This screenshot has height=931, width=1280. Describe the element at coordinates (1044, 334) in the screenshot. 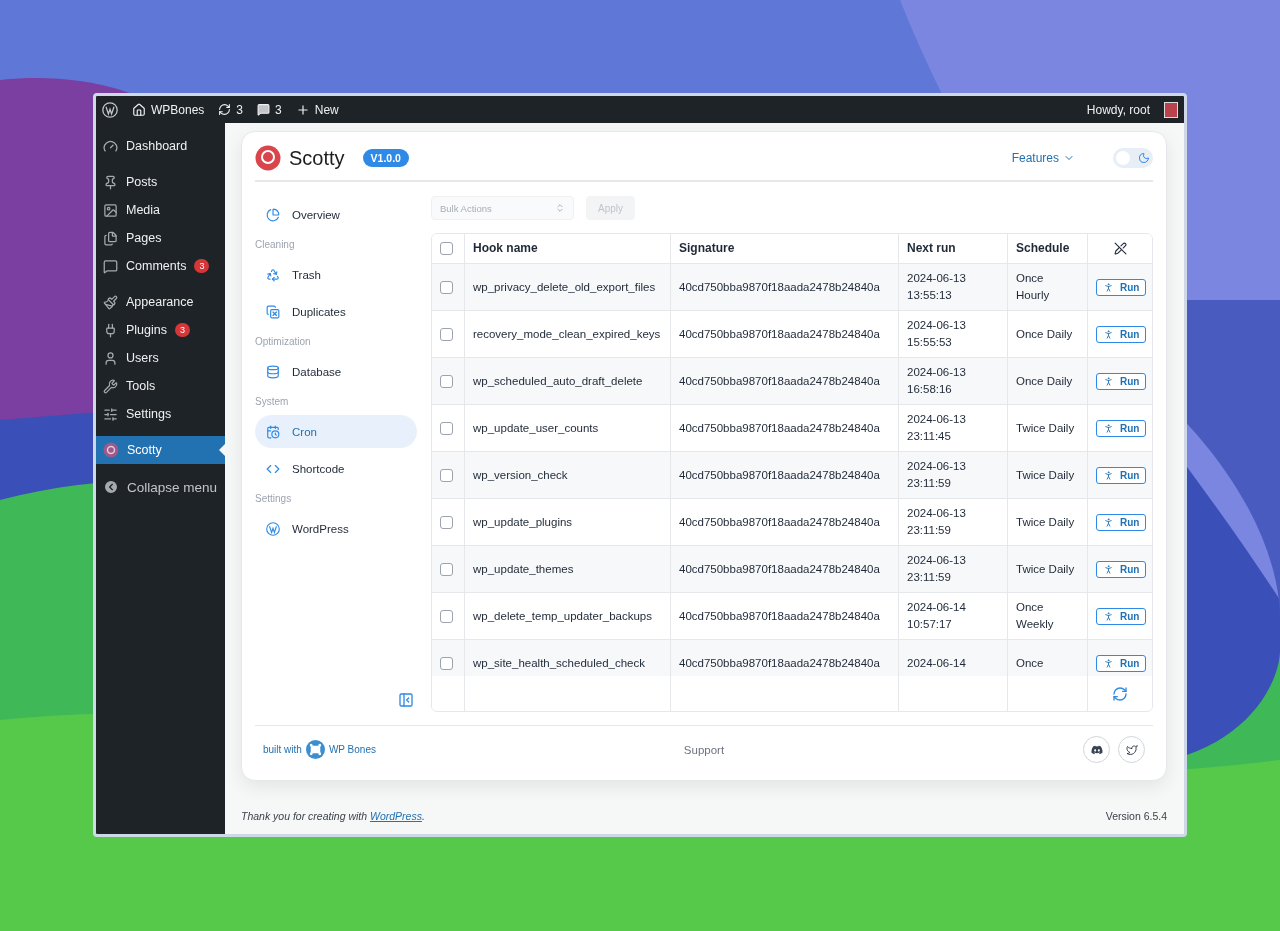

I see `schedule: Once Daily` at that location.